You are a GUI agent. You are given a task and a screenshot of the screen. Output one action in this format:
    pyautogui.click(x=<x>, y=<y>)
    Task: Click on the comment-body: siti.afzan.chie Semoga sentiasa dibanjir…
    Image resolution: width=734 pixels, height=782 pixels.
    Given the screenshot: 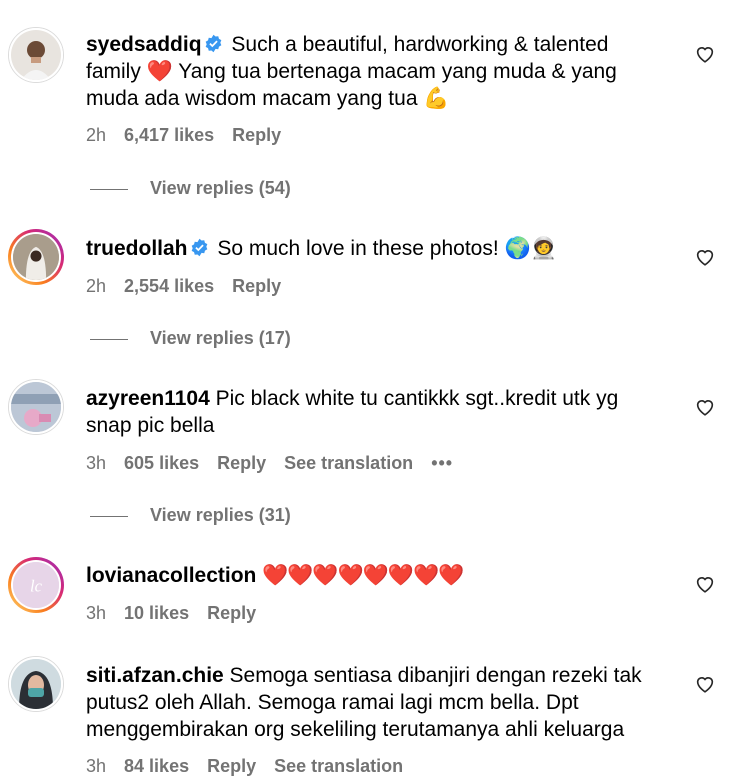 What is the action you would take?
    pyautogui.click(x=376, y=702)
    